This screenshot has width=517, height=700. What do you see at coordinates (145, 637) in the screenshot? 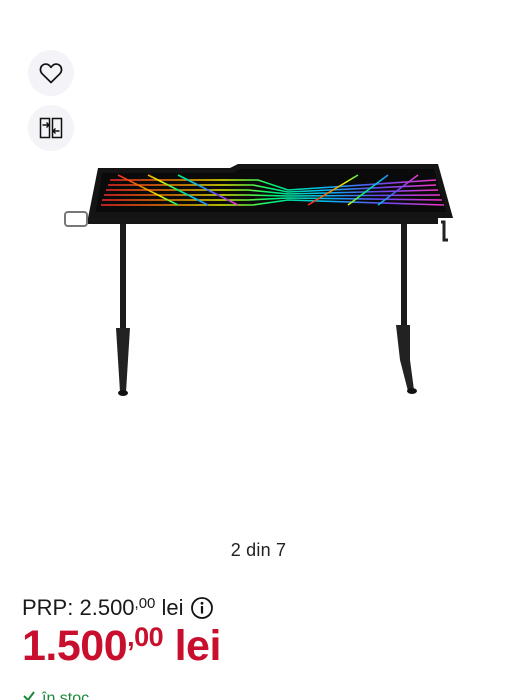
I see `price-decimals: ,00` at bounding box center [145, 637].